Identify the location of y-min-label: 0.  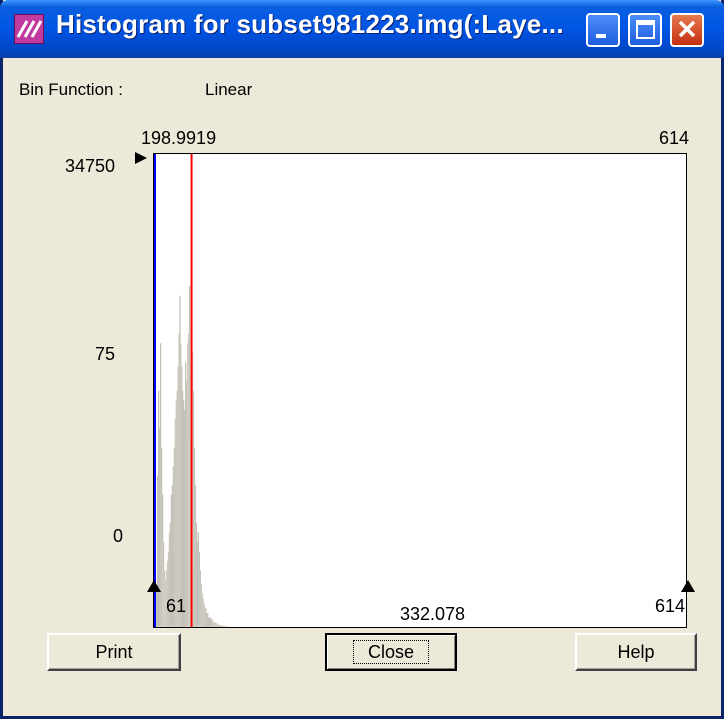
(118, 536).